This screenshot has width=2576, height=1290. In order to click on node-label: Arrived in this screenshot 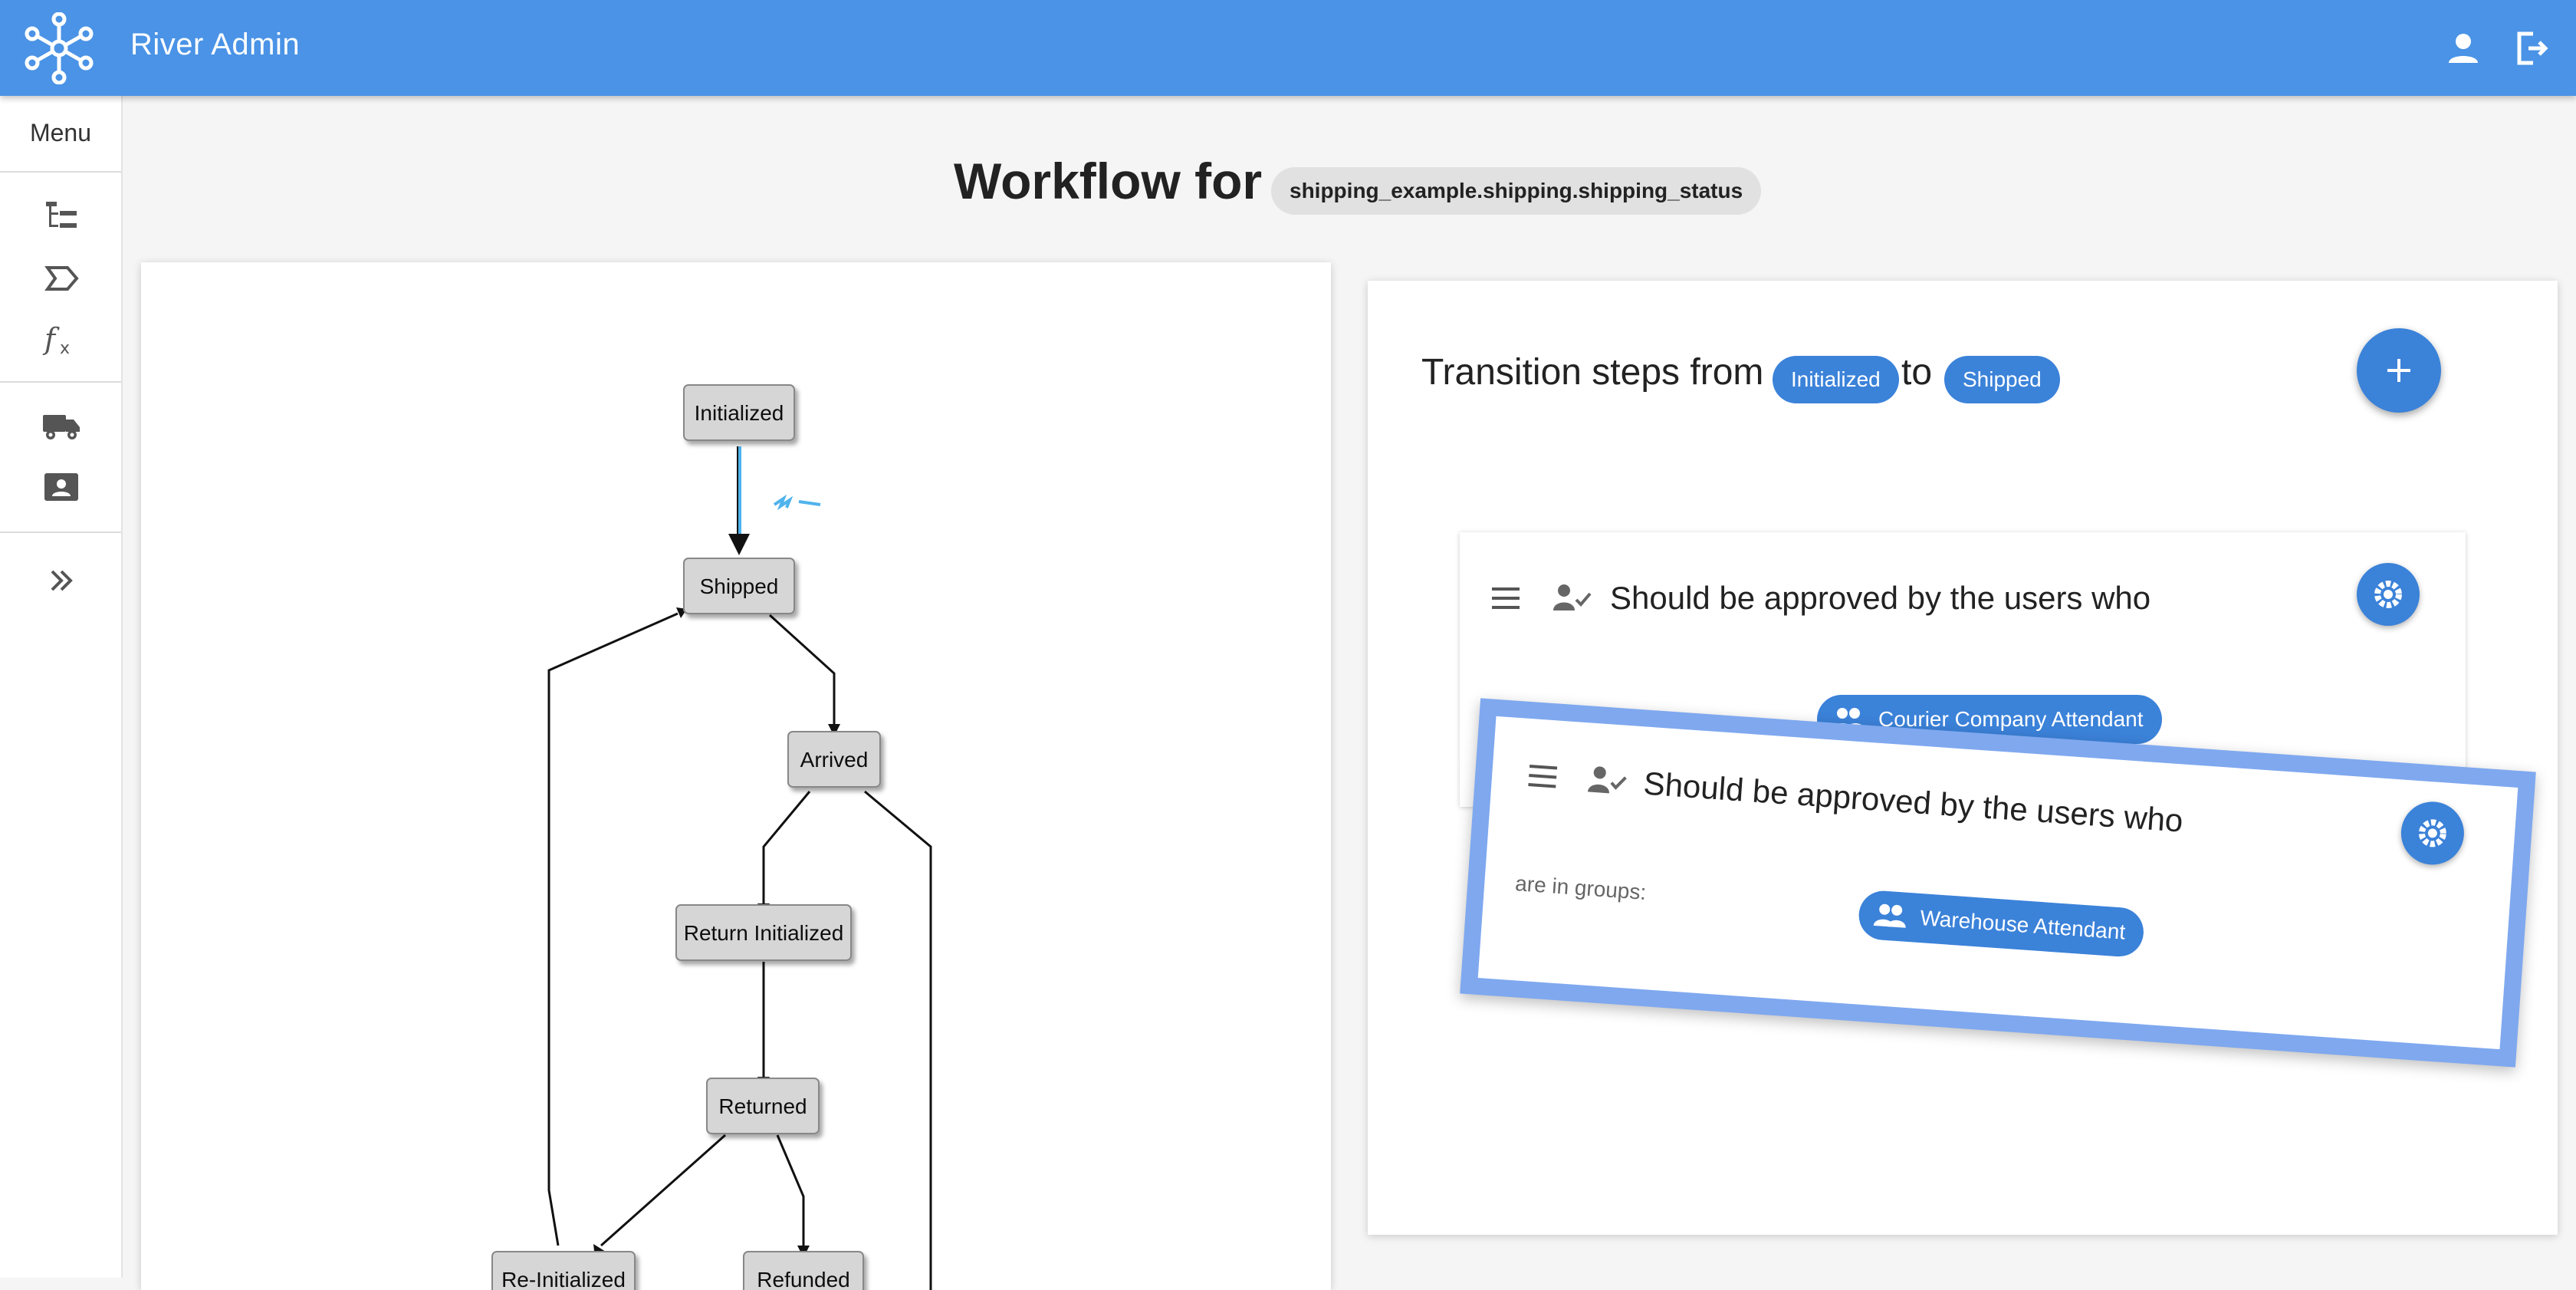, I will do `click(835, 760)`.